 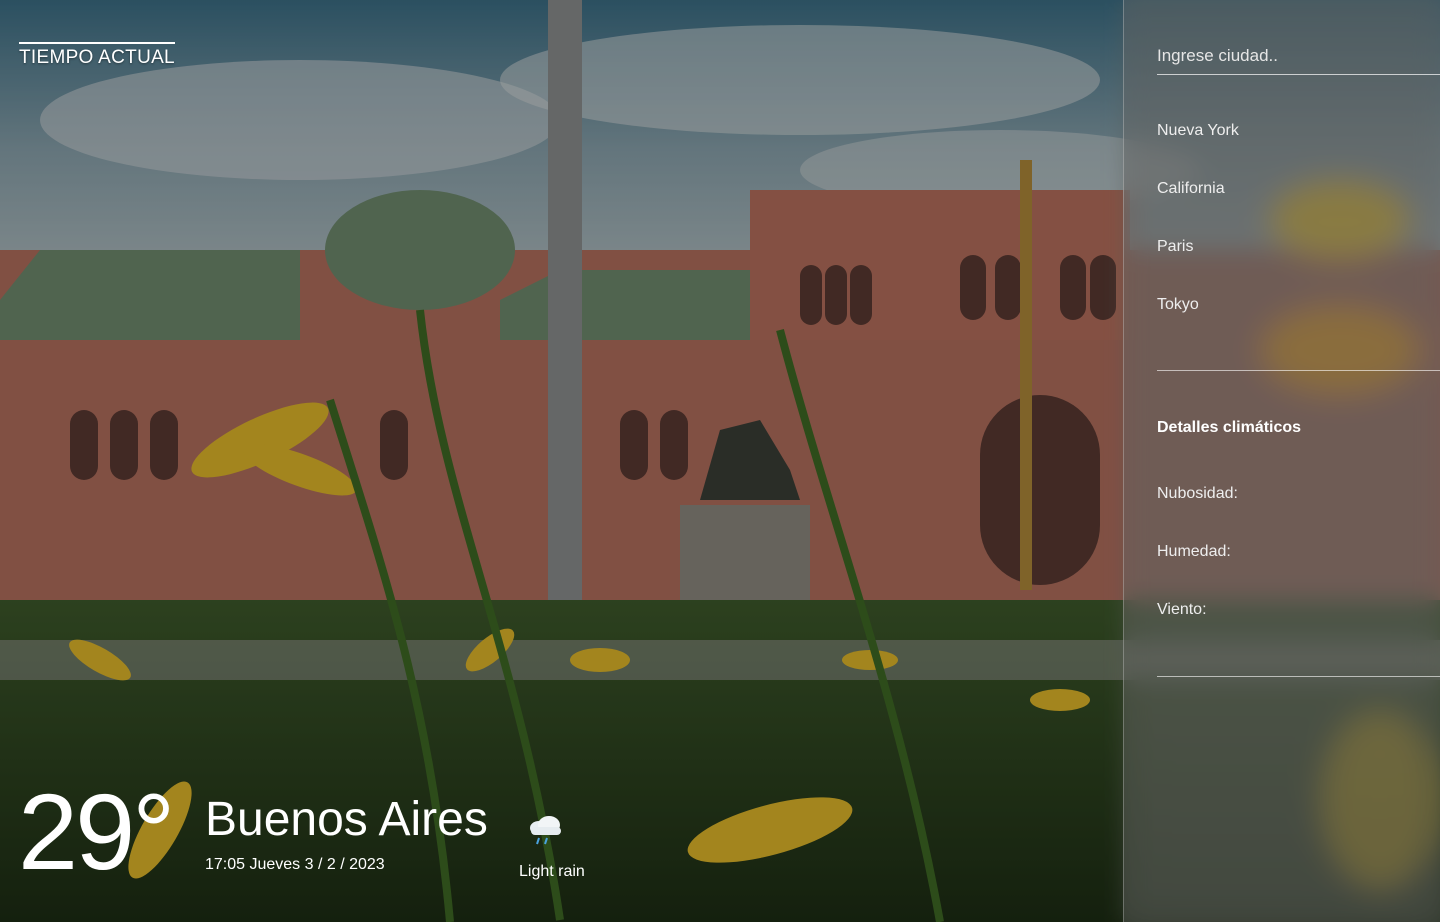 I want to click on city-item-paris: Paris, so click(x=1198, y=267).